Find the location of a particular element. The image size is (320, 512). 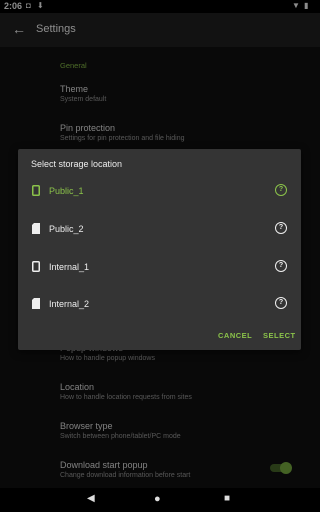

home-nav-icon: ● is located at coordinates (157, 499).